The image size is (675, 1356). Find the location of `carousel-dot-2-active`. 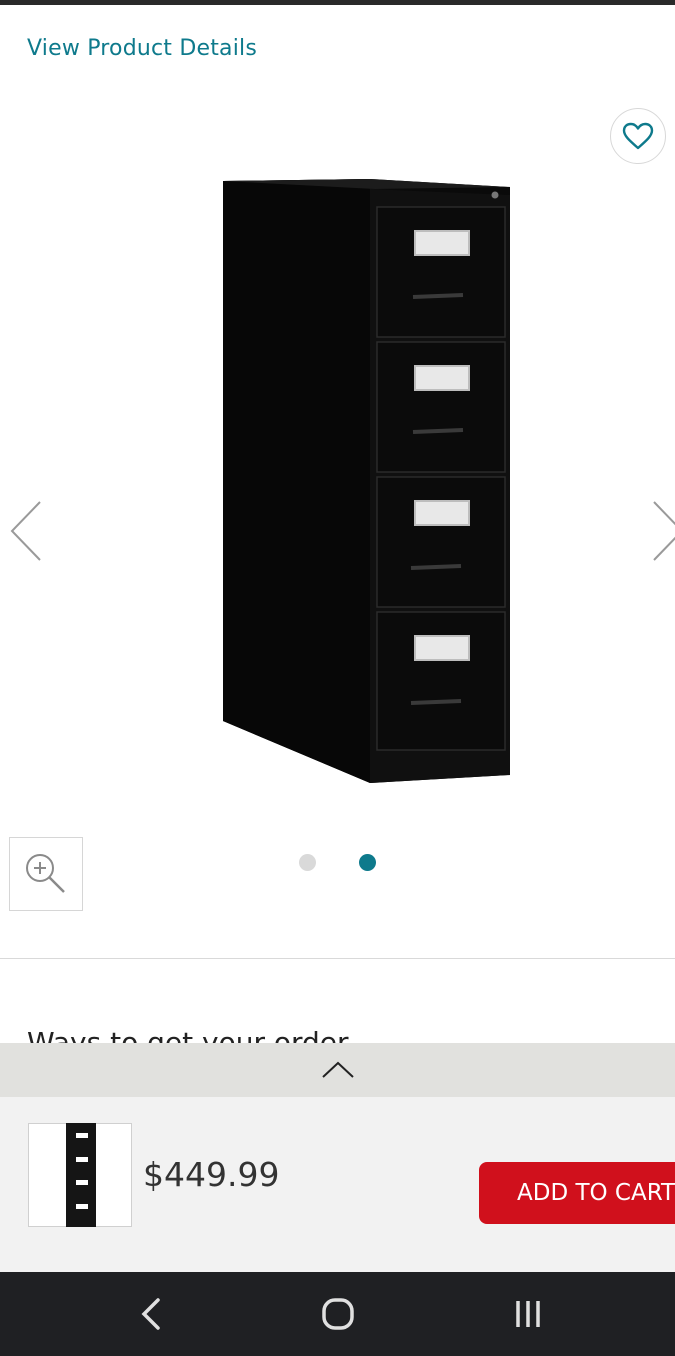

carousel-dot-2-active is located at coordinates (367, 862).